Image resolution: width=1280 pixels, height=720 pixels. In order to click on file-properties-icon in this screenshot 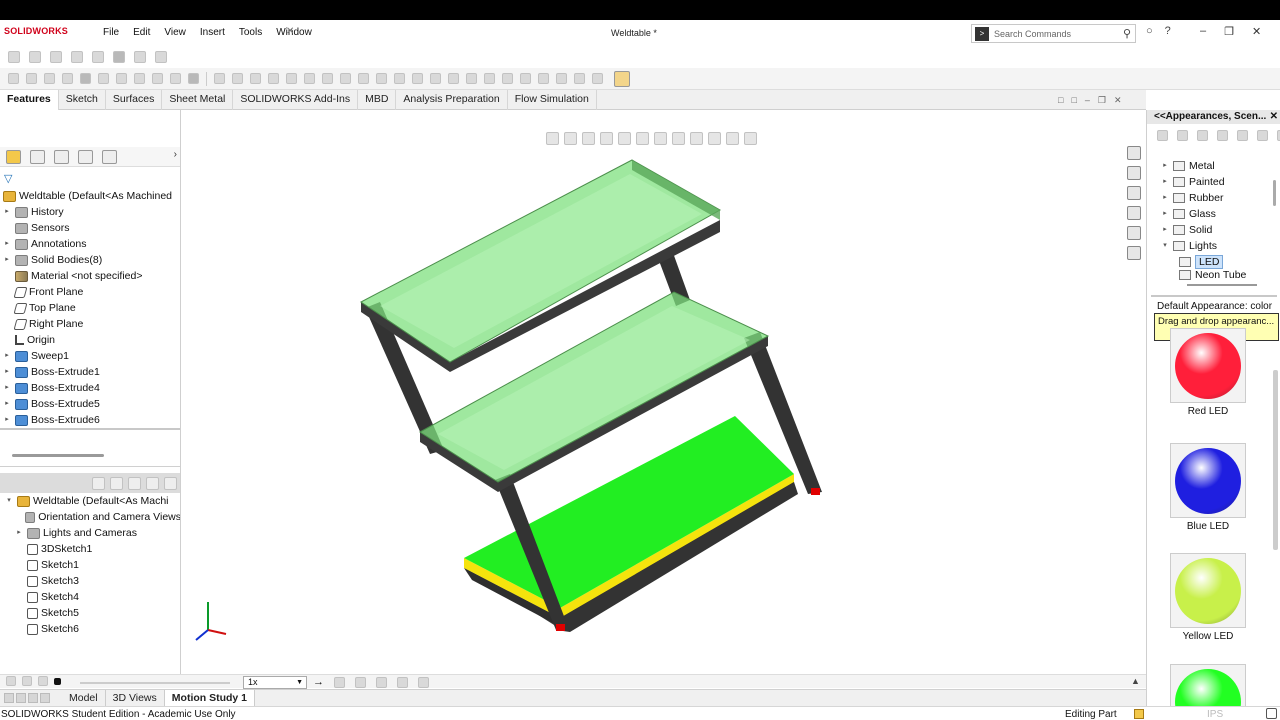, I will do `click(175, 78)`.